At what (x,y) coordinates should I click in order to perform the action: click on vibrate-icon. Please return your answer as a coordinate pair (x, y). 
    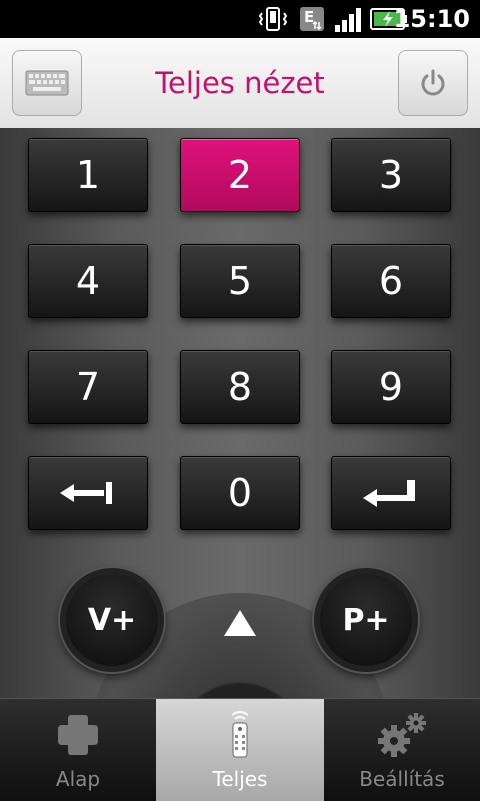
    Looking at the image, I should click on (273, 19).